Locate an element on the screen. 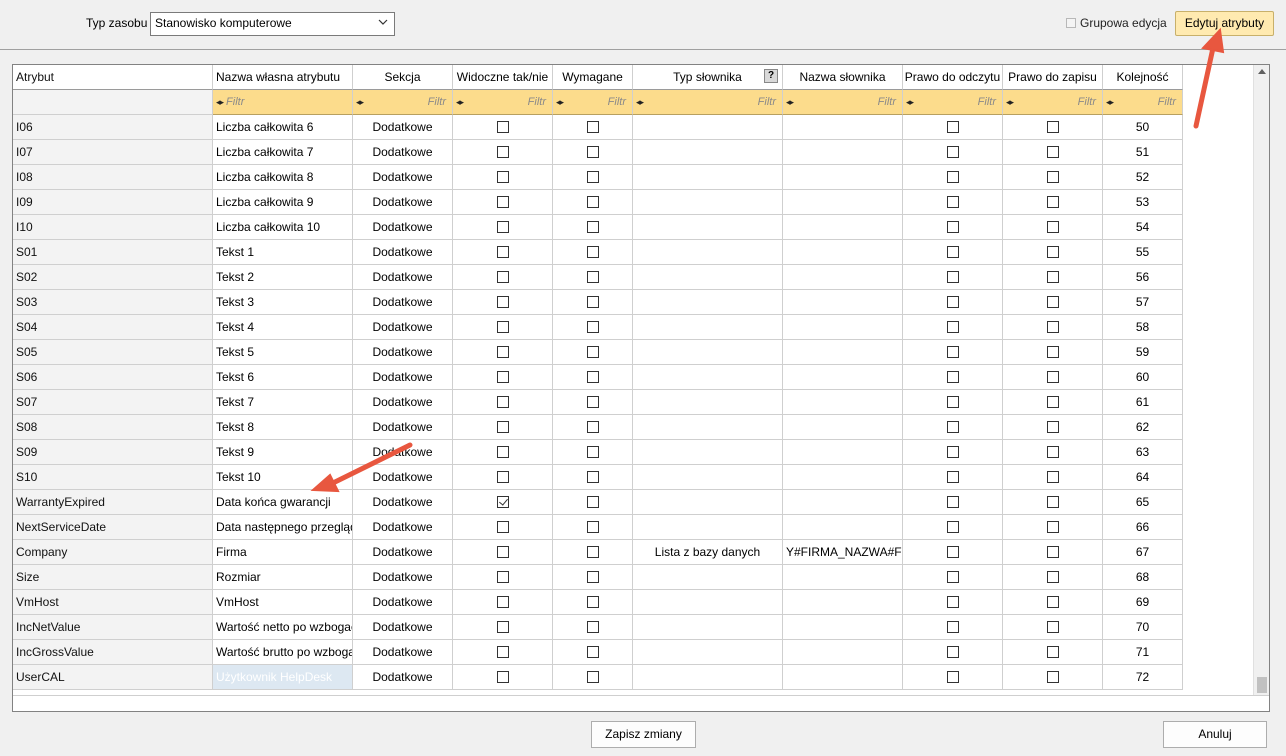 The image size is (1286, 756). column-header-dict-type: Typ słownika ? is located at coordinates (708, 77).